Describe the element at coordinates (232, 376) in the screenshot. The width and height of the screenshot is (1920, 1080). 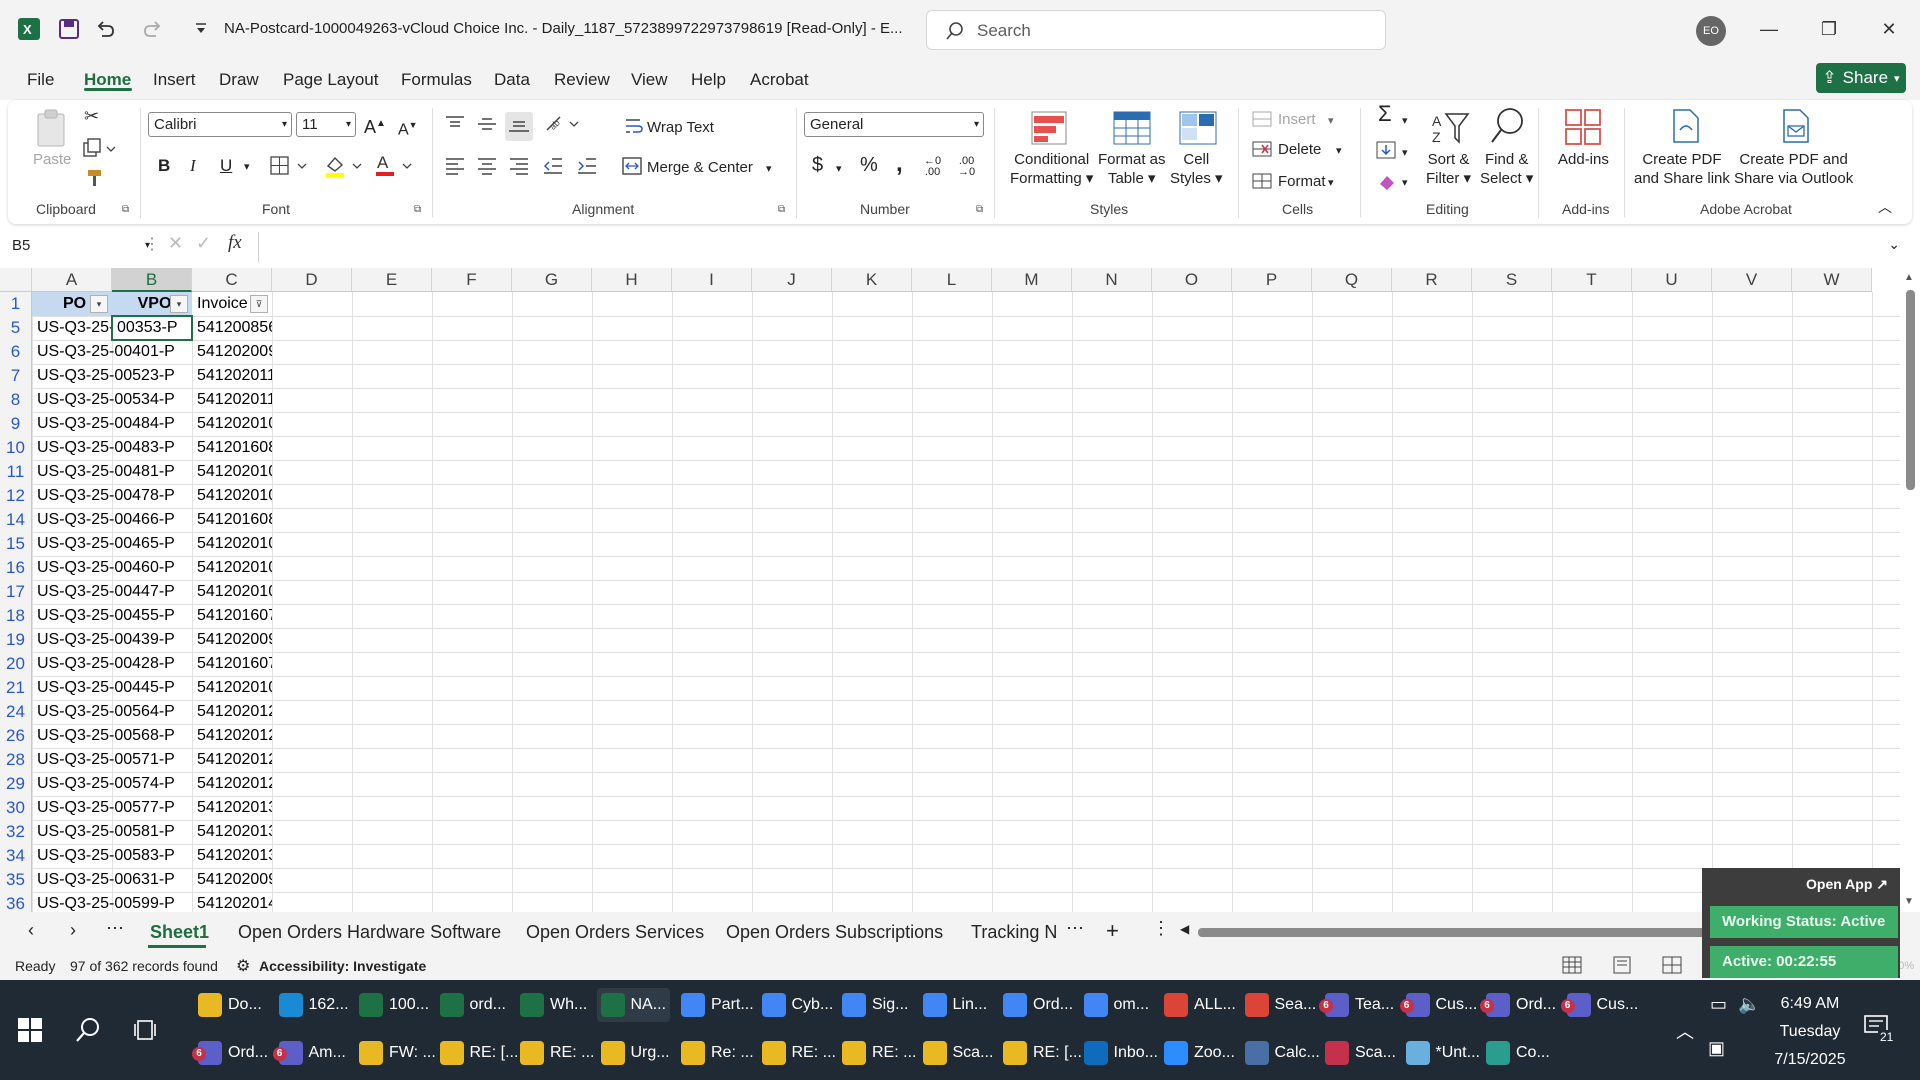
I see `cell-invoice: 5412020114` at that location.